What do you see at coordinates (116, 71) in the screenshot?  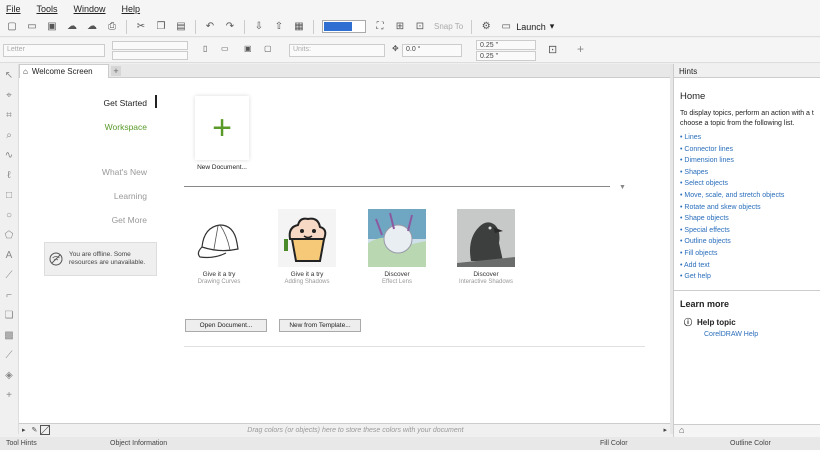 I see `new-tab-button: +` at bounding box center [116, 71].